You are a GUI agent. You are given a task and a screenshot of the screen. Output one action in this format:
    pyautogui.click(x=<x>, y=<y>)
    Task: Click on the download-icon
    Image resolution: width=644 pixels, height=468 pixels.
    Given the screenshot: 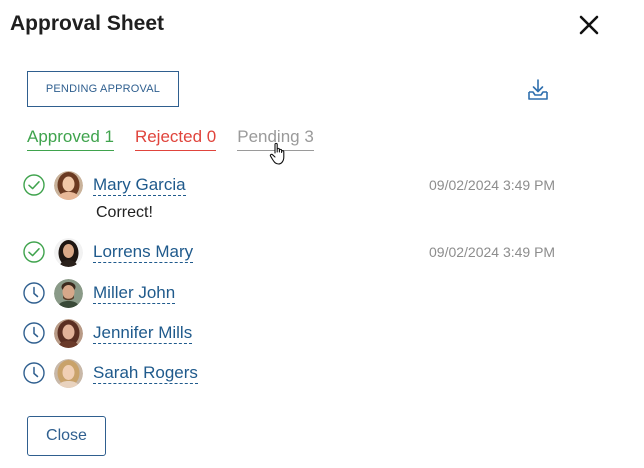 What is the action you would take?
    pyautogui.click(x=538, y=90)
    